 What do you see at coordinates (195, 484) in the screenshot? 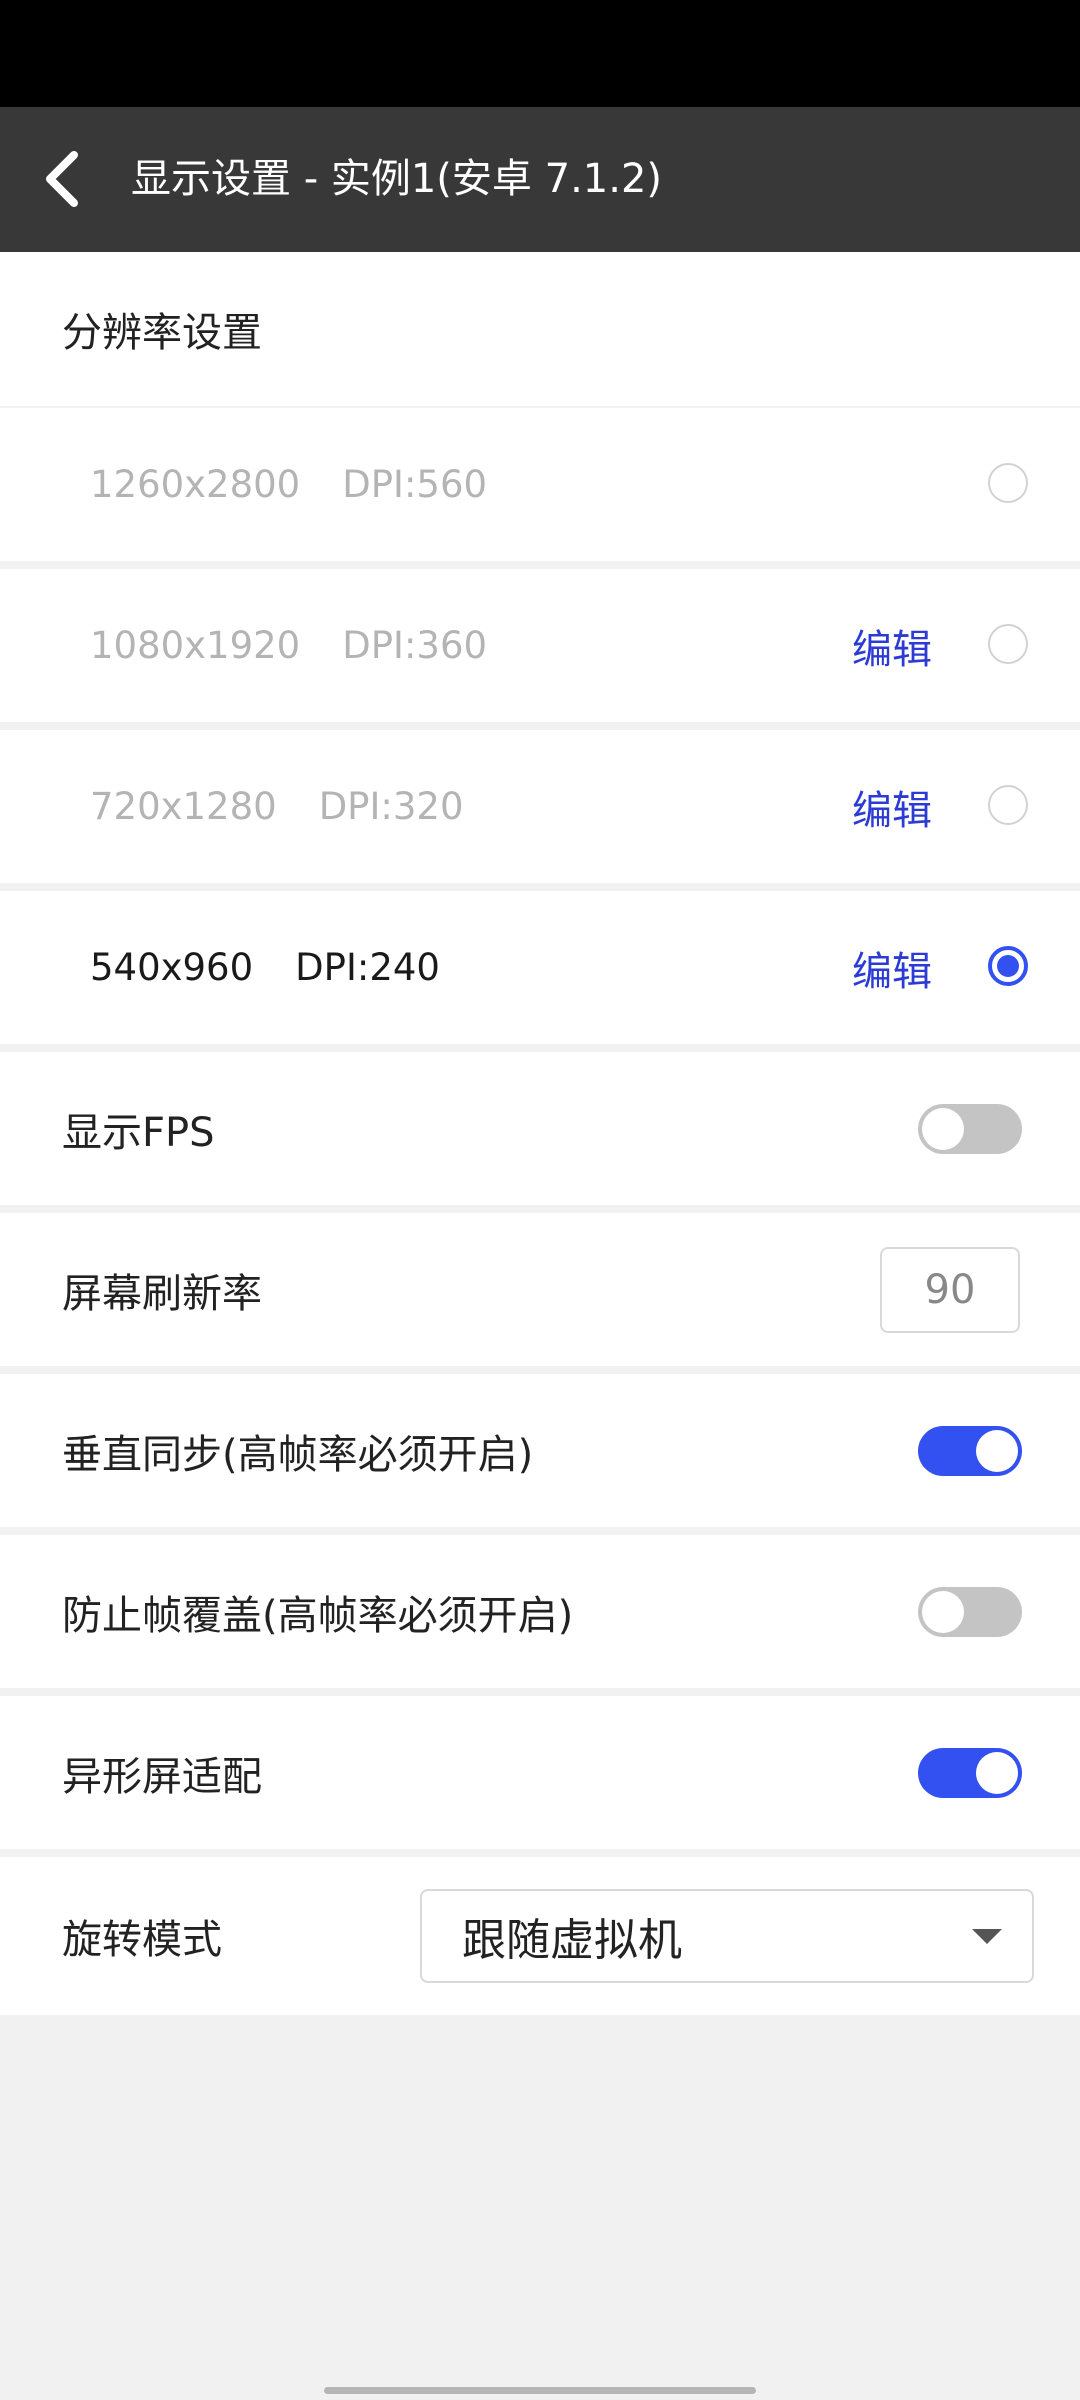
I see `resolution-value: 1260x2800` at bounding box center [195, 484].